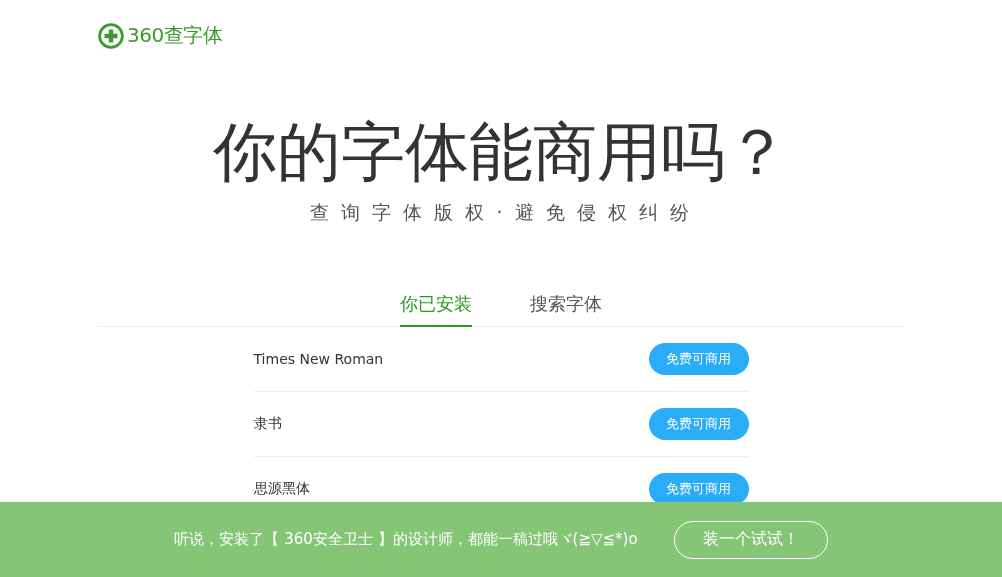 Image resolution: width=1002 pixels, height=577 pixels. What do you see at coordinates (436, 307) in the screenshot?
I see `tab: 你已安装` at bounding box center [436, 307].